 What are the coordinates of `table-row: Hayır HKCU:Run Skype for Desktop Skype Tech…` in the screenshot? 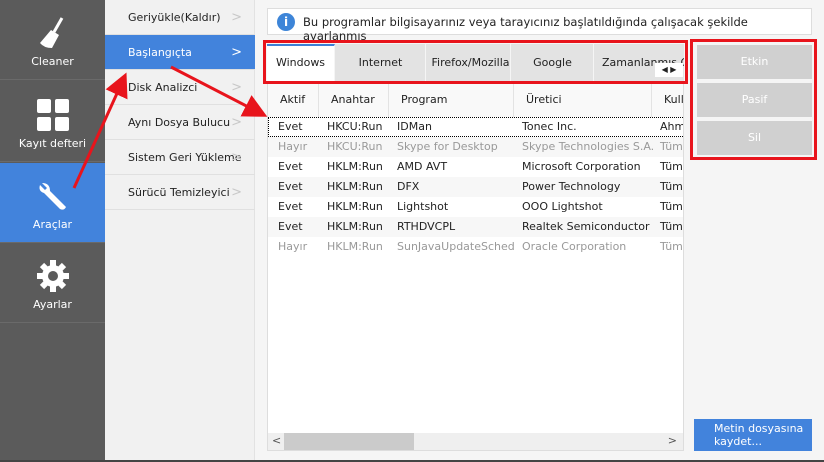 It's located at (475, 147).